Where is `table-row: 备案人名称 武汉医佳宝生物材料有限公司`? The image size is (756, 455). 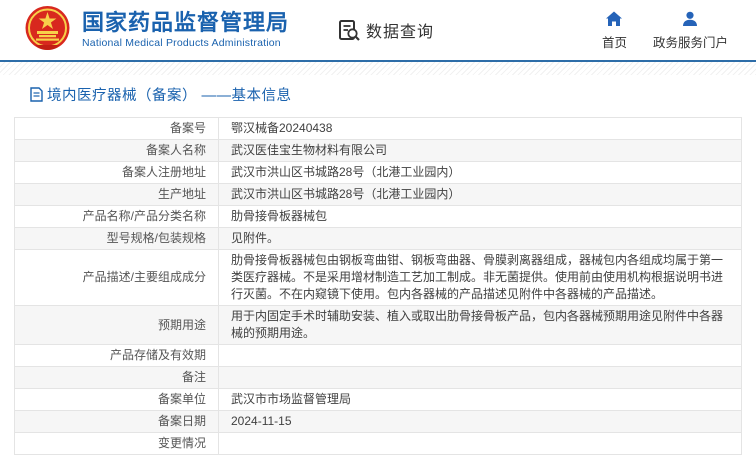 table-row: 备案人名称 武汉医佳宝生物材料有限公司 is located at coordinates (378, 150).